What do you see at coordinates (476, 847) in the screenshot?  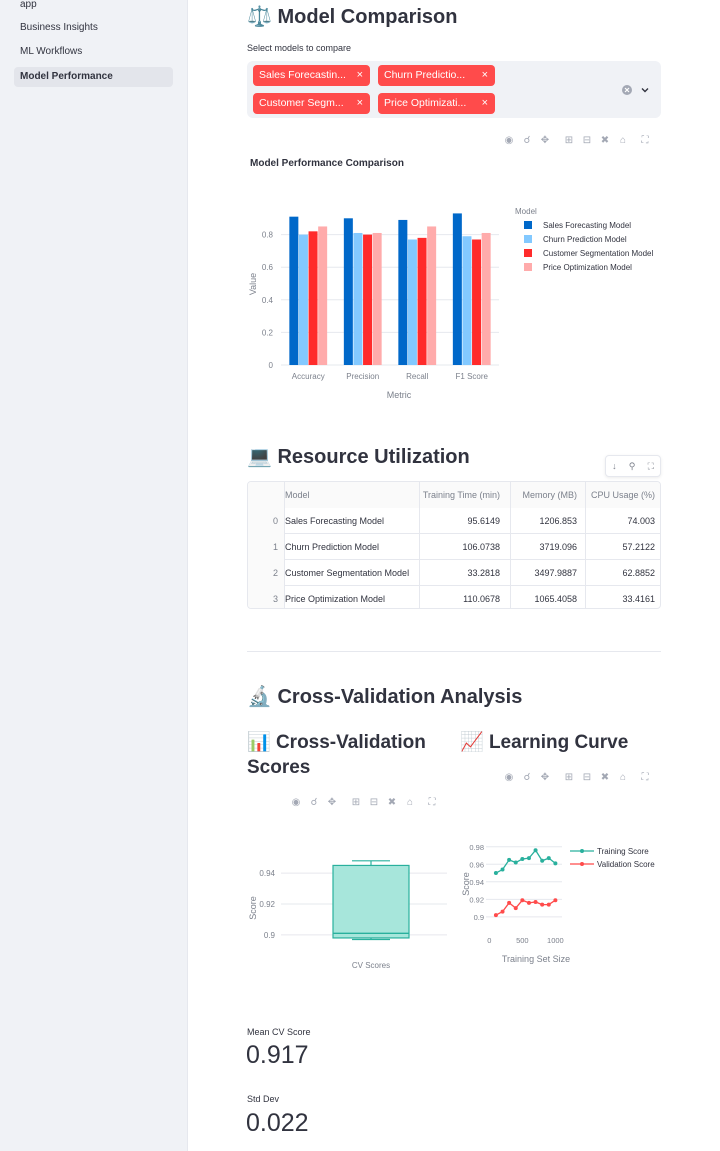 I see `y-tick-label: 0.98` at bounding box center [476, 847].